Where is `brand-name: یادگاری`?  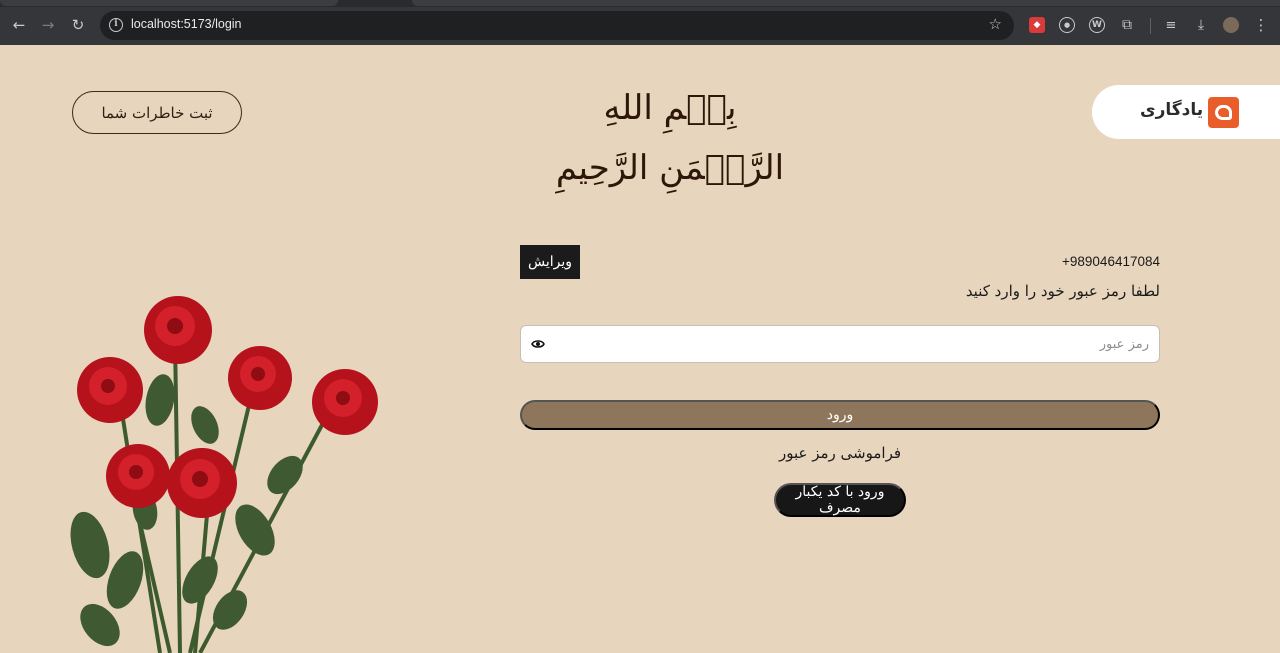 brand-name: یادگاری is located at coordinates (1172, 110).